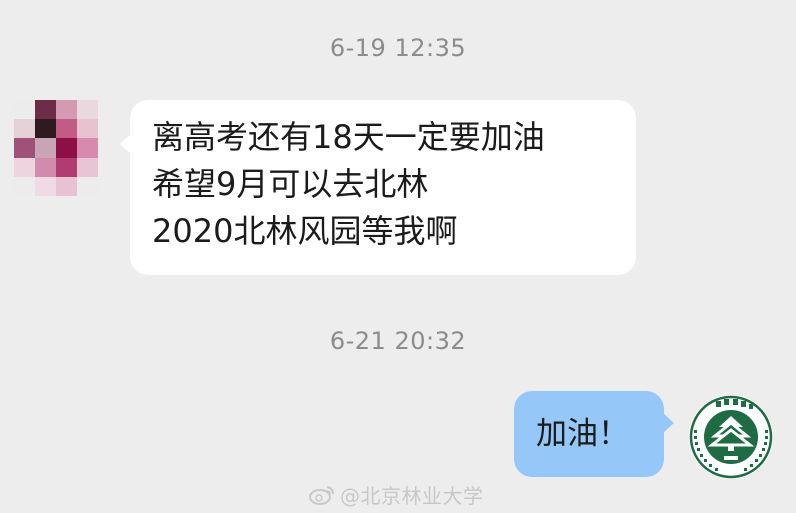 The image size is (796, 513). Describe the element at coordinates (321, 495) in the screenshot. I see `weibo-icon` at that location.